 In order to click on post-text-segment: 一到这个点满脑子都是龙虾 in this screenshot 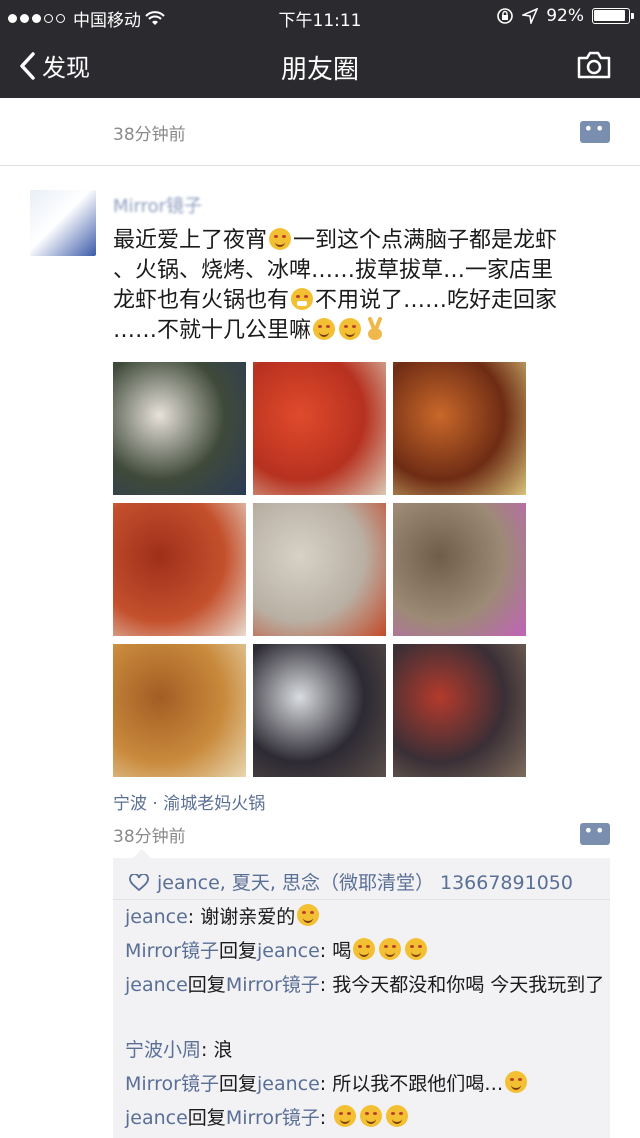, I will do `click(425, 240)`.